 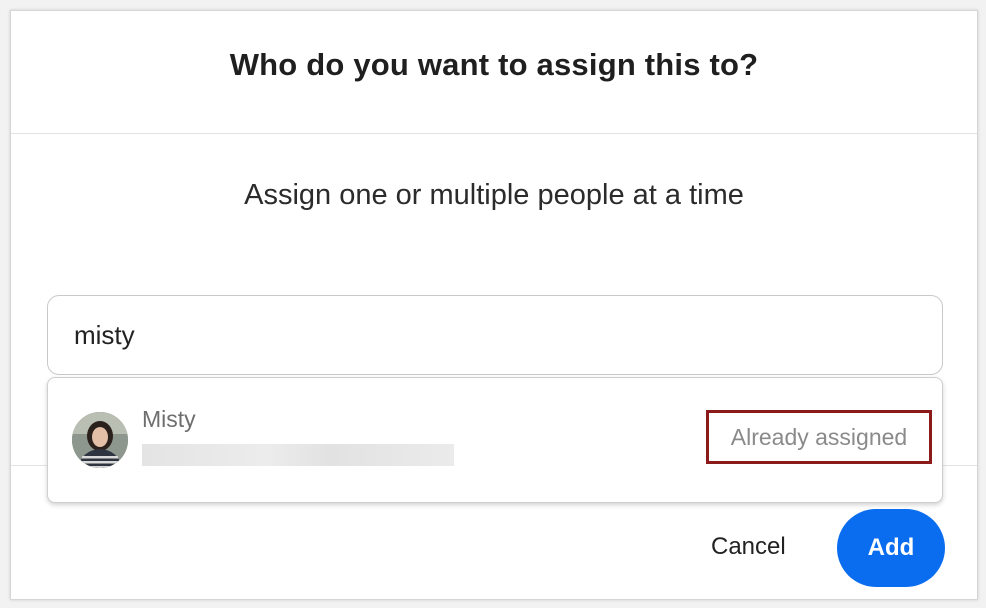 I want to click on status-highlight: Already assigned, so click(x=819, y=437).